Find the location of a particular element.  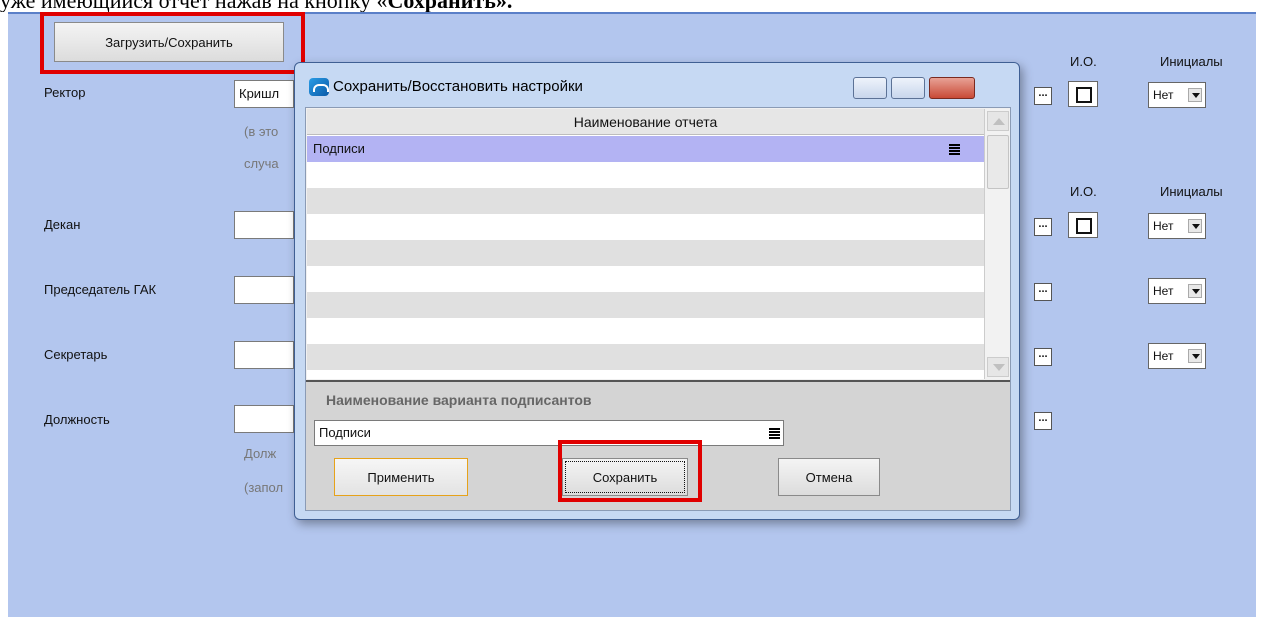

table-row: Подписи is located at coordinates (645, 149).